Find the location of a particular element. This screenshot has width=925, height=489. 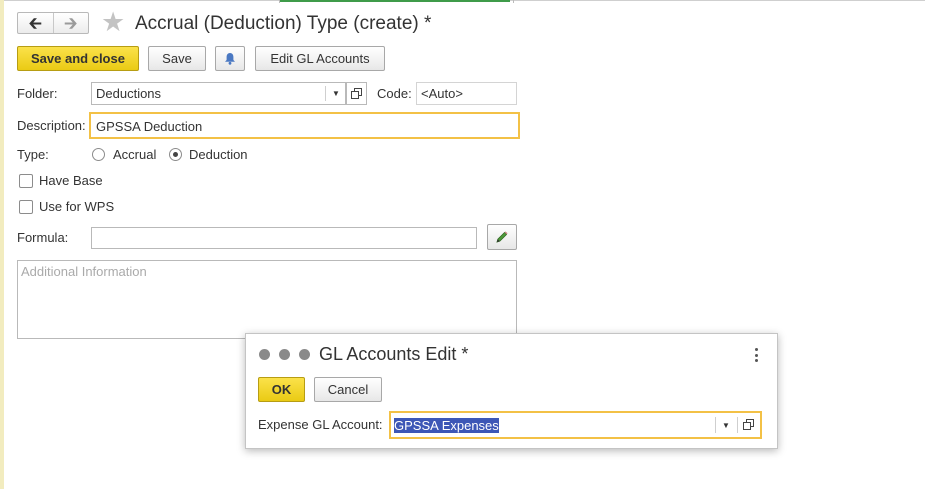

back-button: 🡰 is located at coordinates (35, 23).